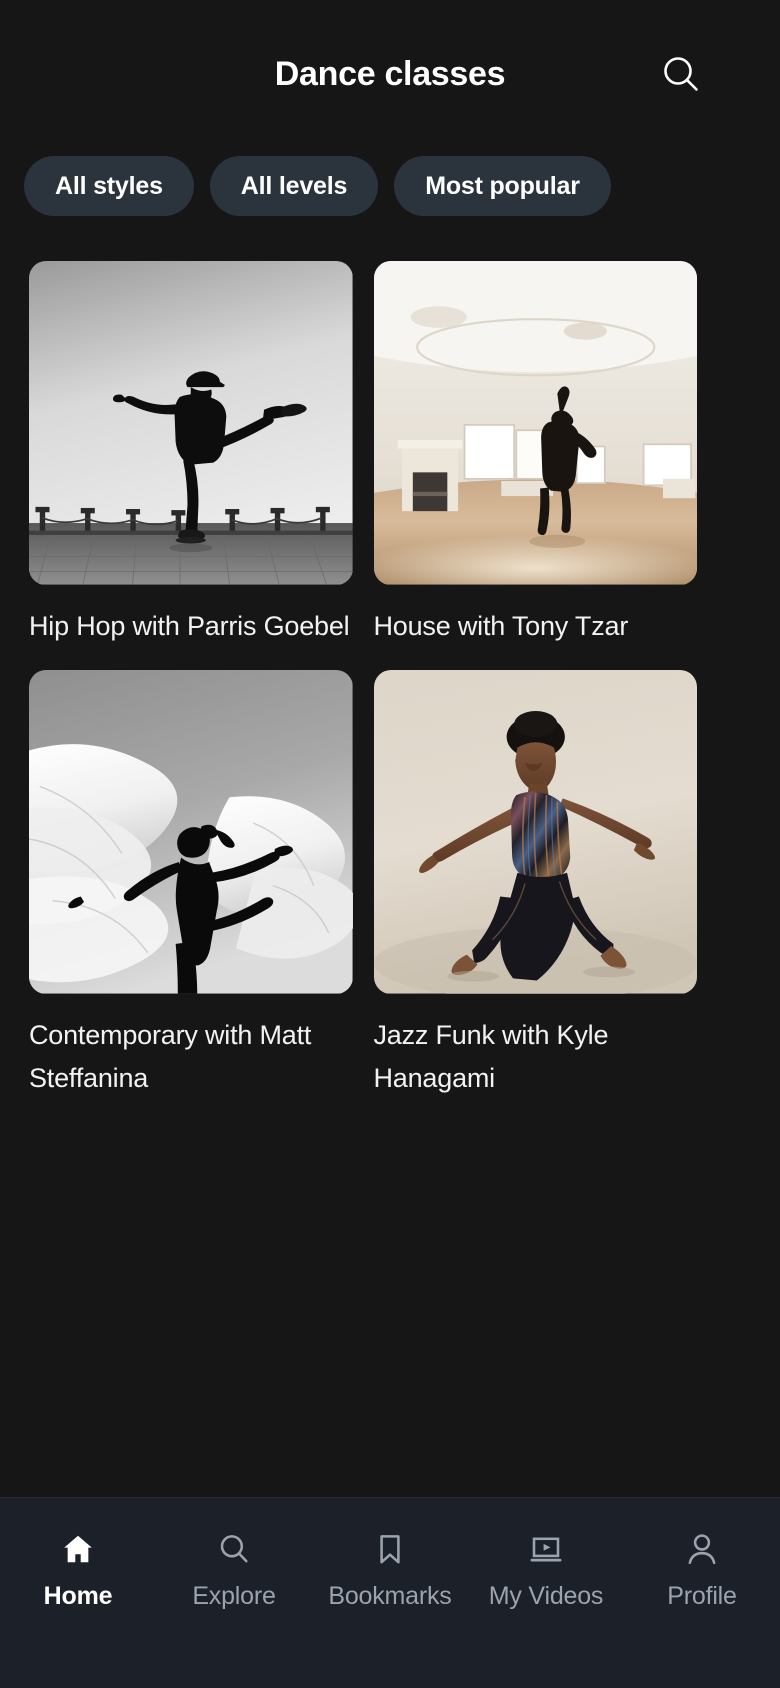 The width and height of the screenshot is (780, 1688). I want to click on house-dancer-image, so click(535, 423).